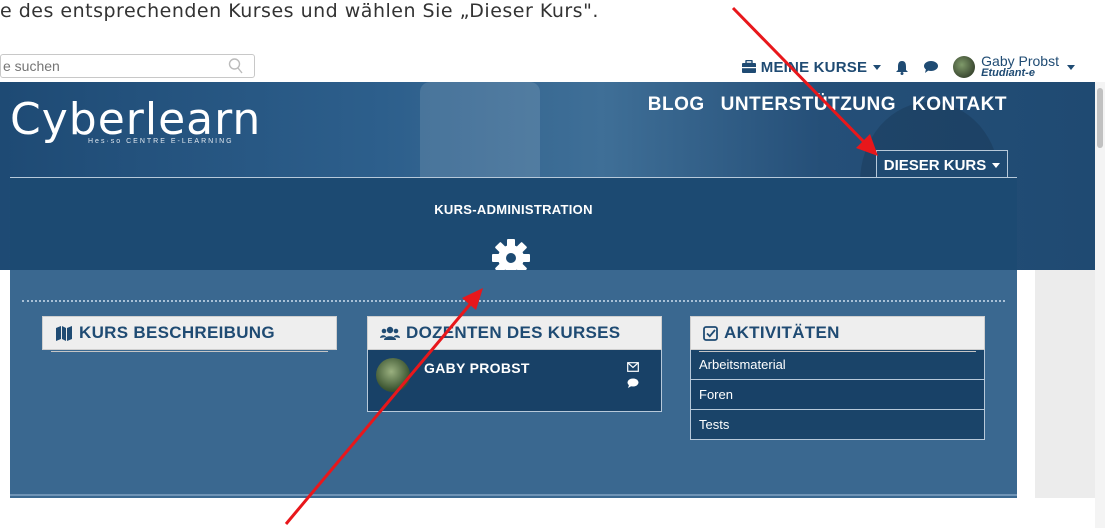 The width and height of the screenshot is (1105, 528). I want to click on card-title: DOZENTEN DES KURSES, so click(513, 332).